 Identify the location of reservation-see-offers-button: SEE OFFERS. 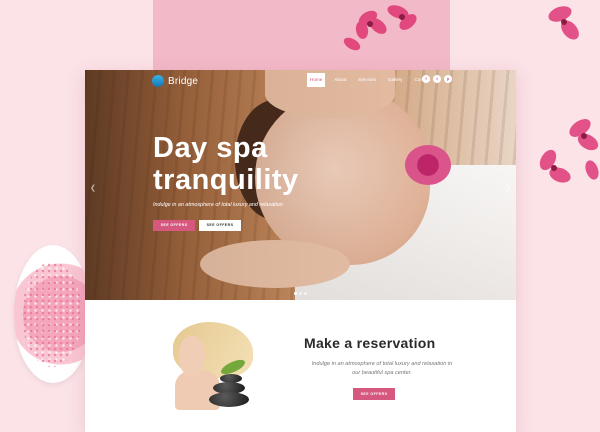
(374, 394).